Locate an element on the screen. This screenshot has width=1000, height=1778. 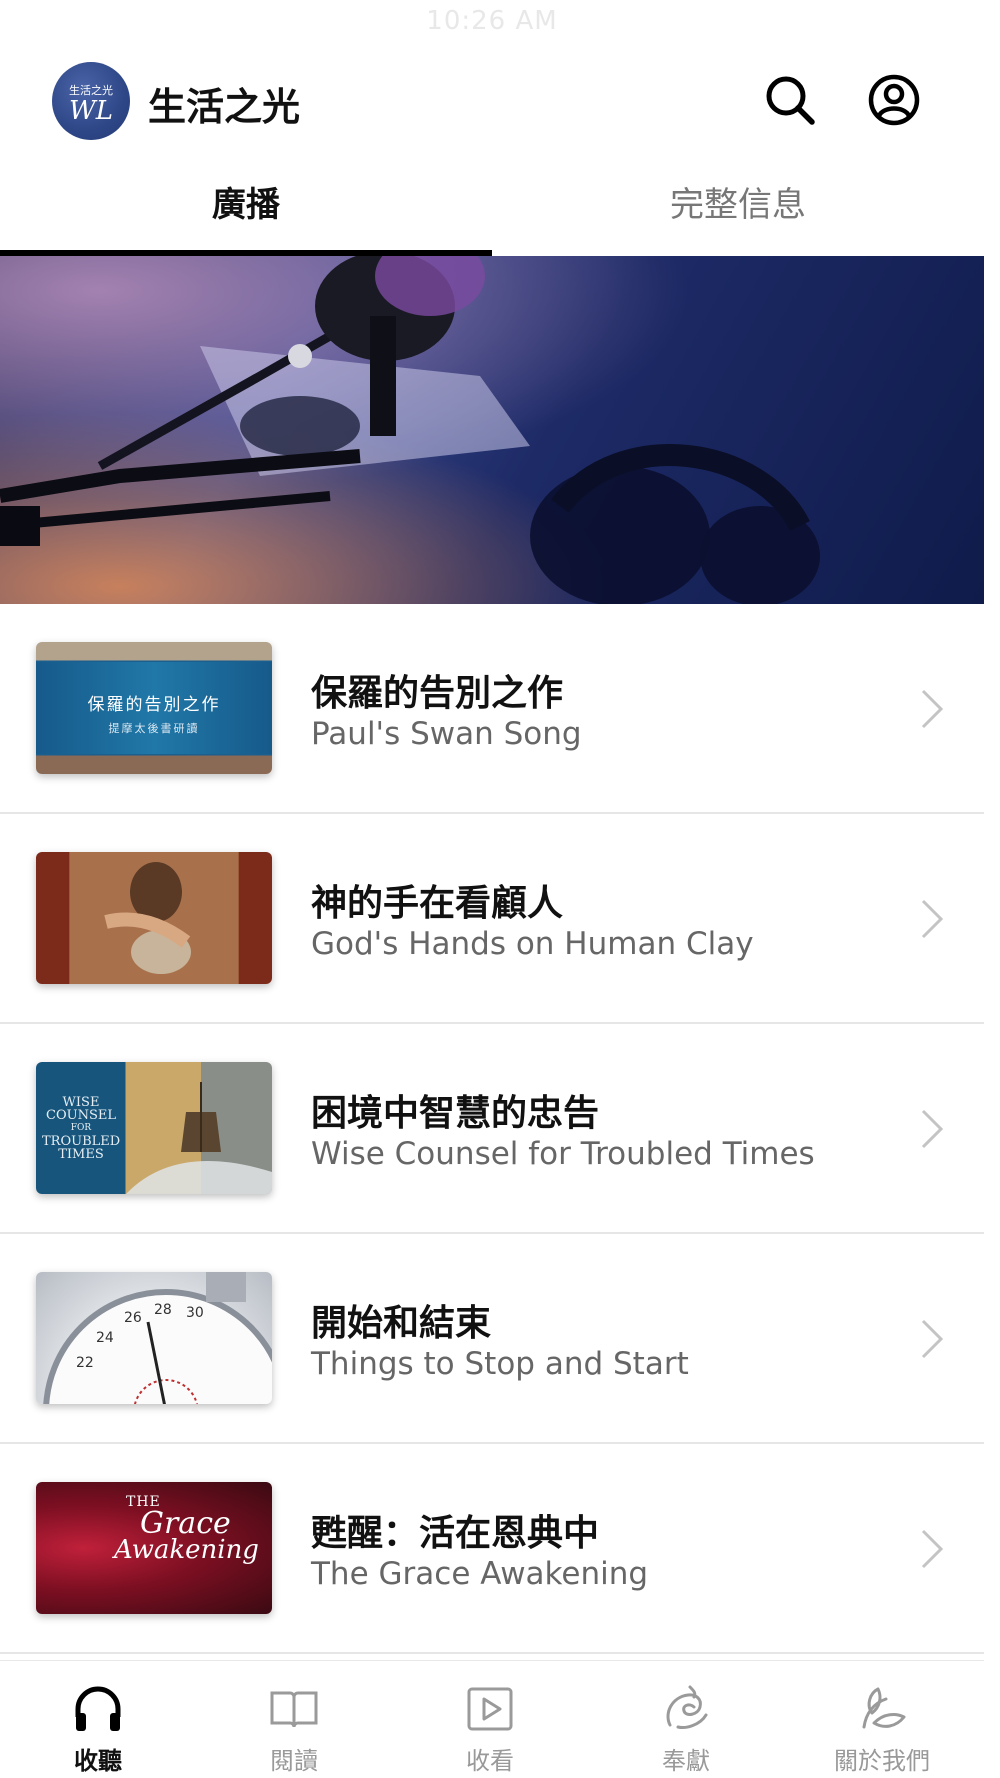
program-subtitle: The Grace Awakening is located at coordinates (480, 1574).